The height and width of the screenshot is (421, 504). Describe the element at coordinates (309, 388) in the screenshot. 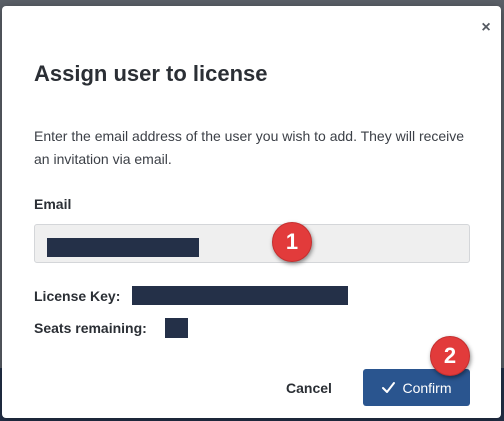

I see `cancel-button: Cancel` at that location.